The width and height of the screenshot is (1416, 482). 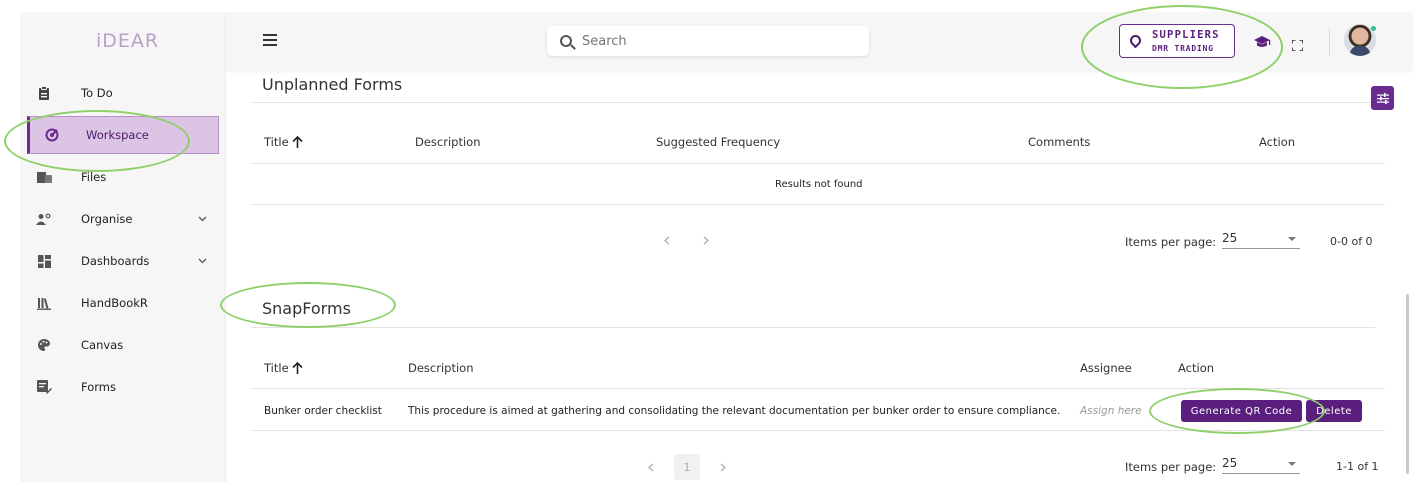 I want to click on assign-here-link: Assign here, so click(x=1111, y=411).